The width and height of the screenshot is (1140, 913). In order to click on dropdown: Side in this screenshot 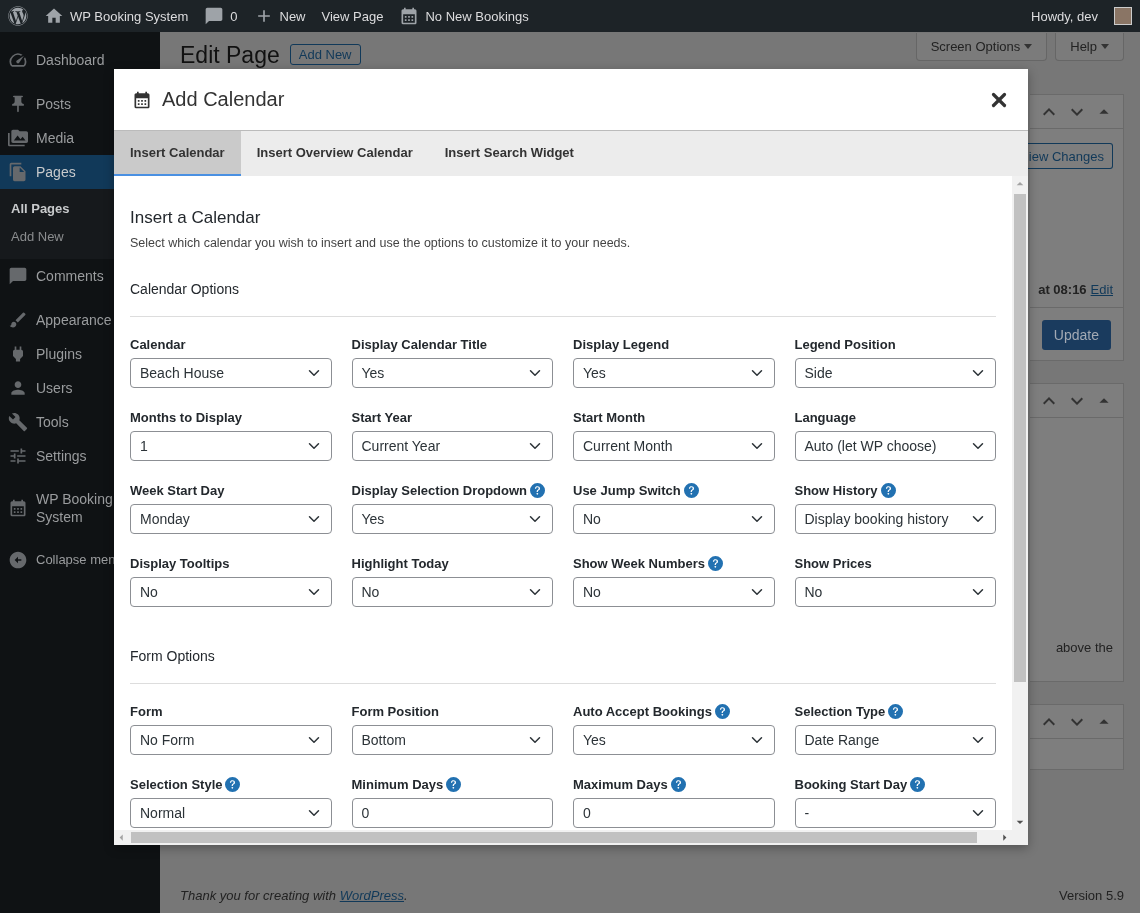, I will do `click(895, 373)`.